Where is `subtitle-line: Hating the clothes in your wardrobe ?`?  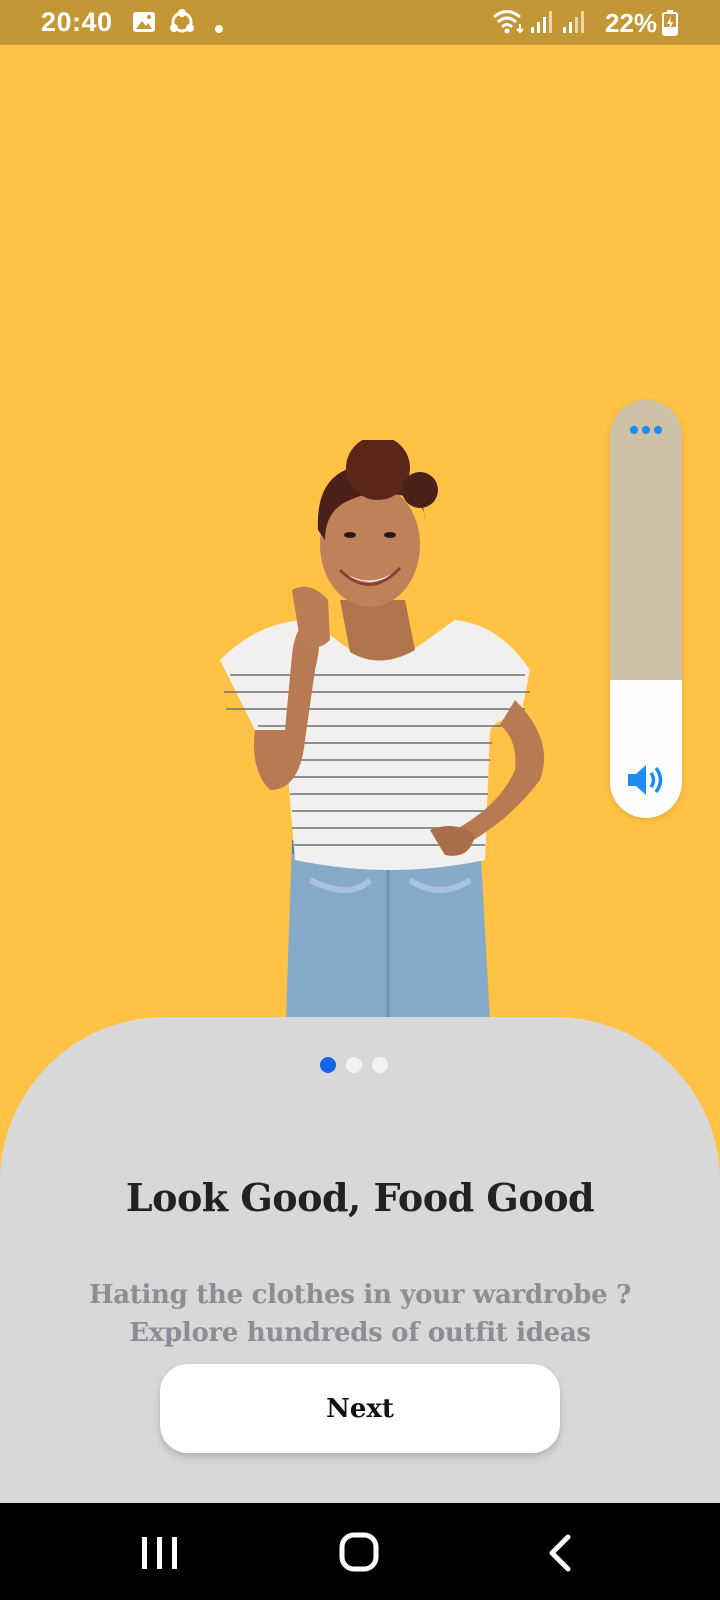
subtitle-line: Hating the clothes in your wardrobe ? is located at coordinates (360, 1295).